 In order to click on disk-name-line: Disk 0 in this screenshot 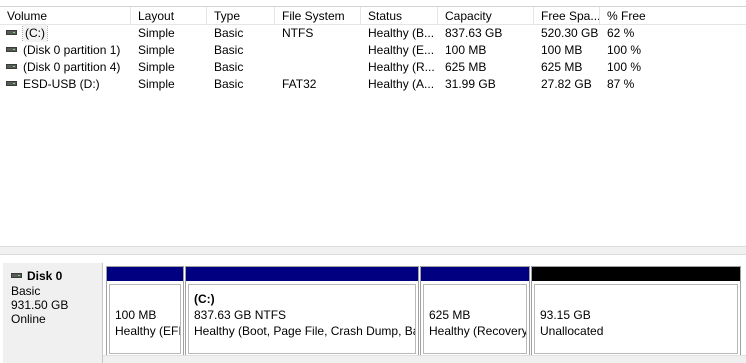, I will do `click(56, 276)`.